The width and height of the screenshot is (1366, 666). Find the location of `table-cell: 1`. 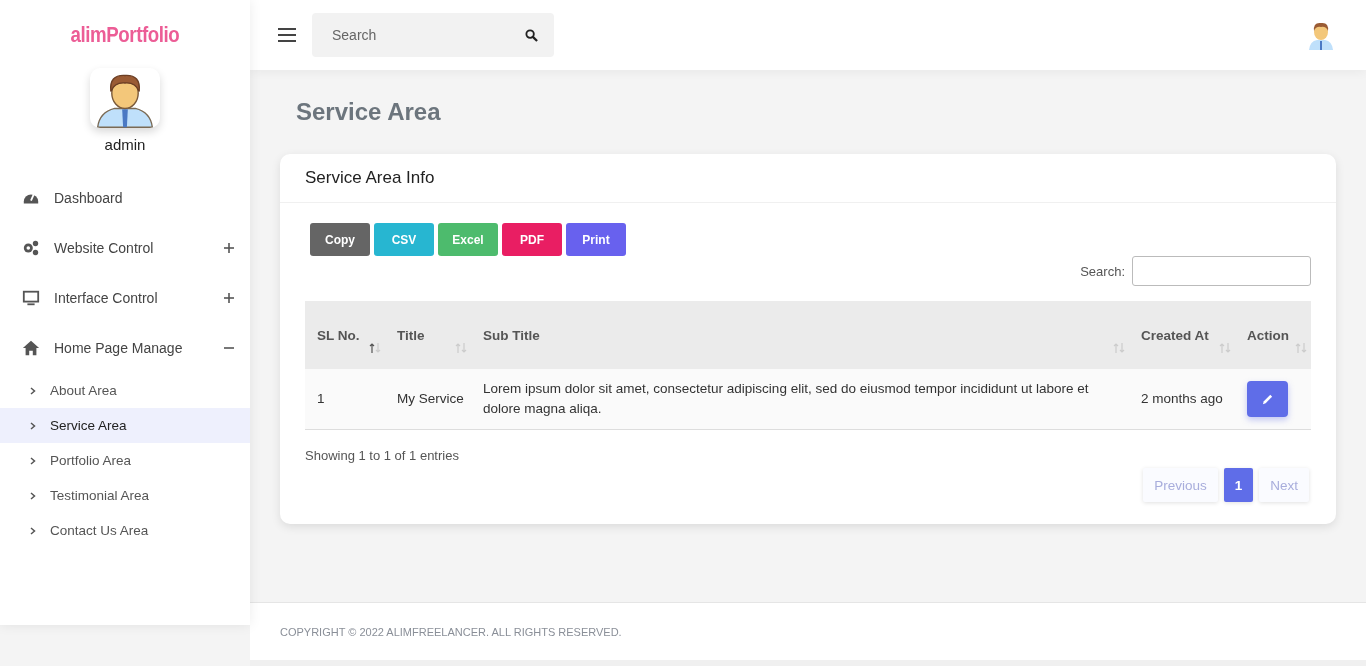

table-cell: 1 is located at coordinates (345, 399).